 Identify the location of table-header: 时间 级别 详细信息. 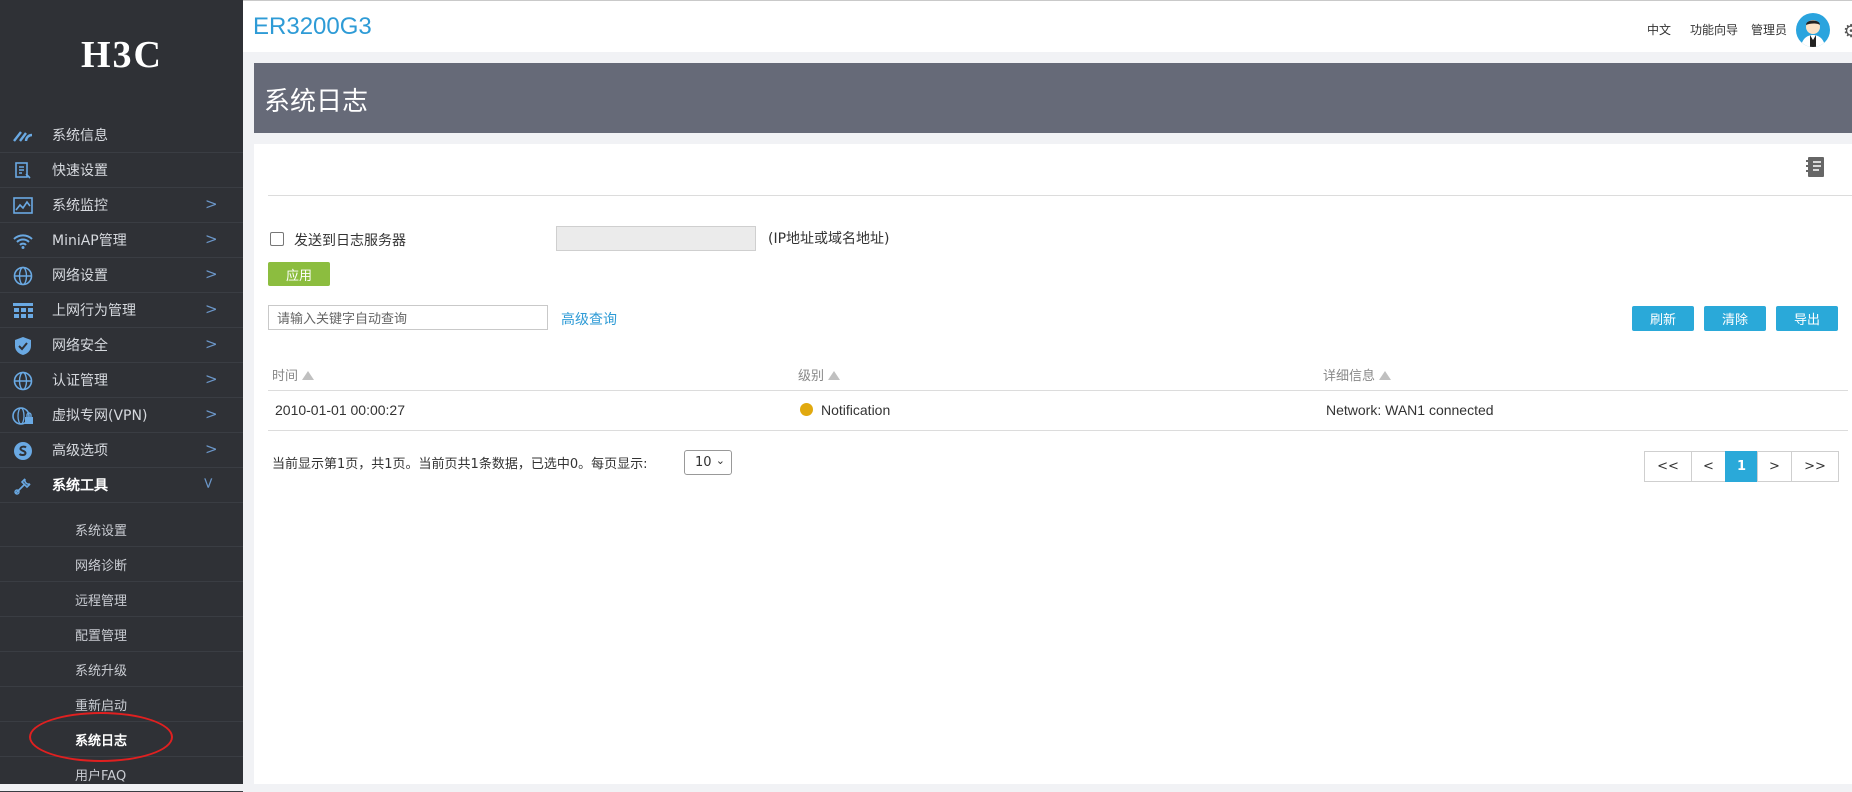
(1058, 373).